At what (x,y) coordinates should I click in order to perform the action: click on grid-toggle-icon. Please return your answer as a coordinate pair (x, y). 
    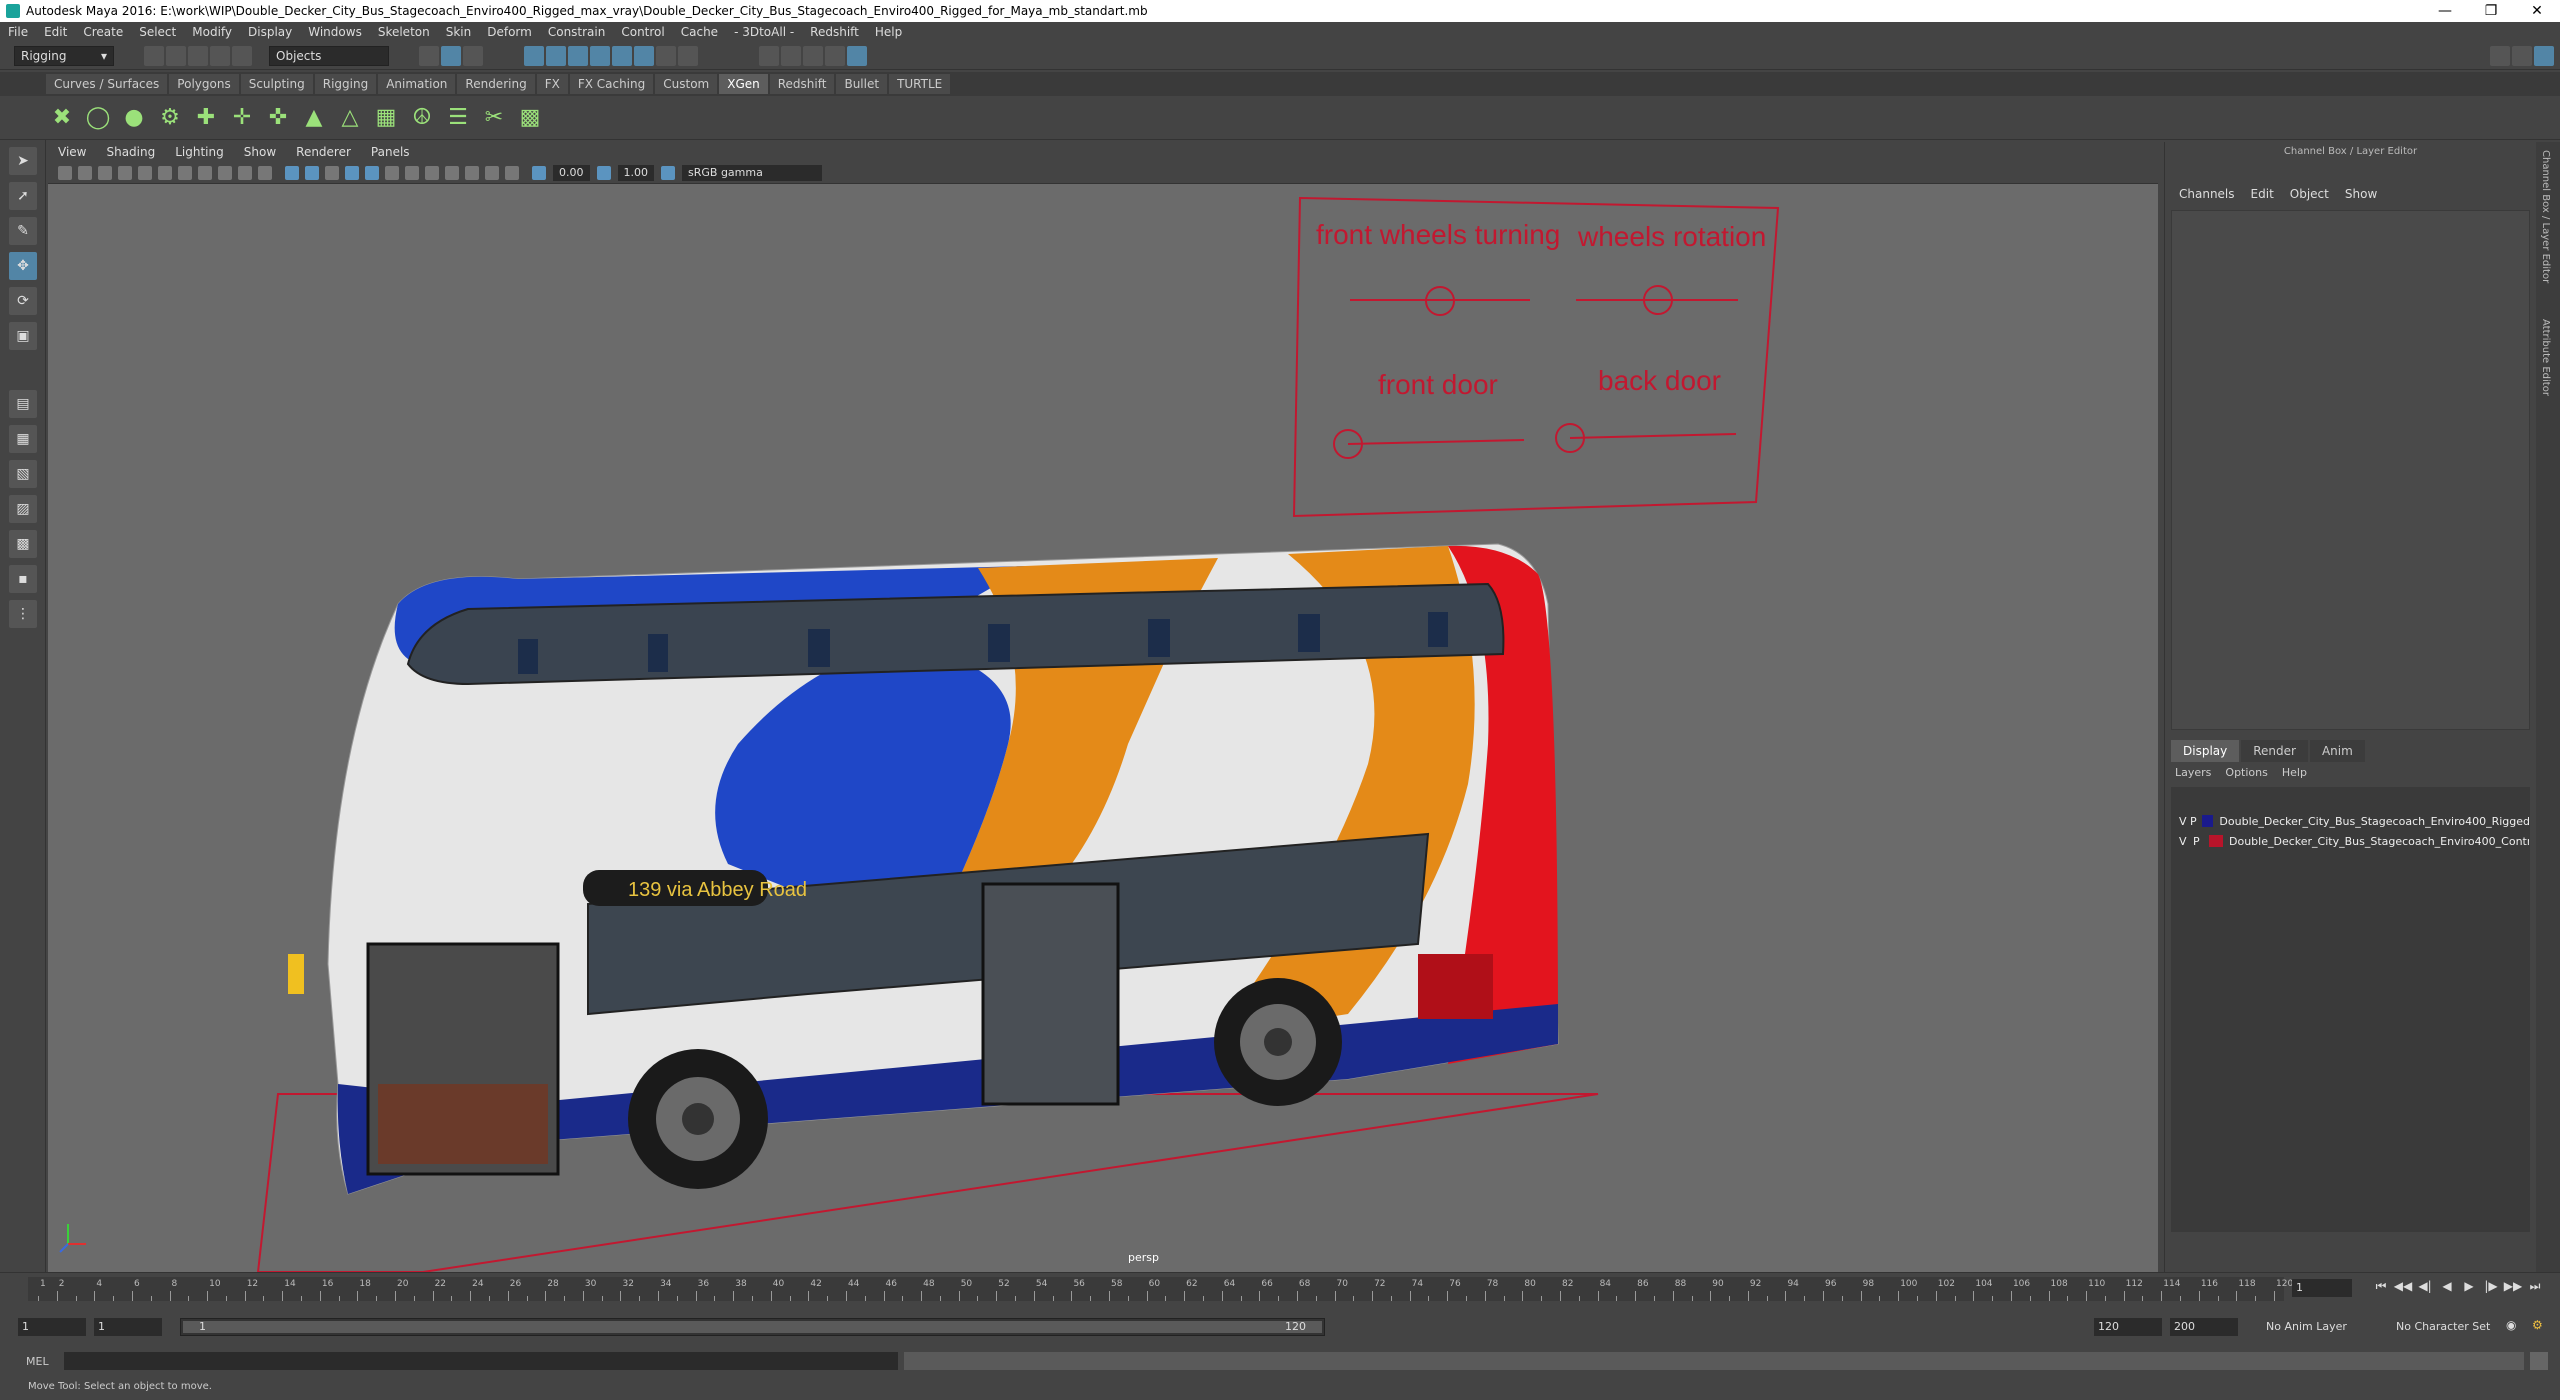
    Looking at the image, I should click on (145, 172).